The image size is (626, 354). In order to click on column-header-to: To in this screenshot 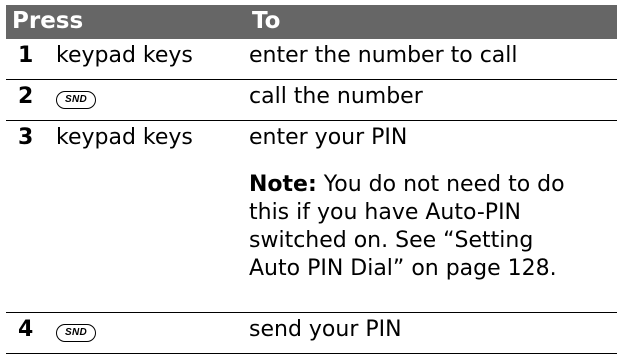, I will do `click(266, 21)`.